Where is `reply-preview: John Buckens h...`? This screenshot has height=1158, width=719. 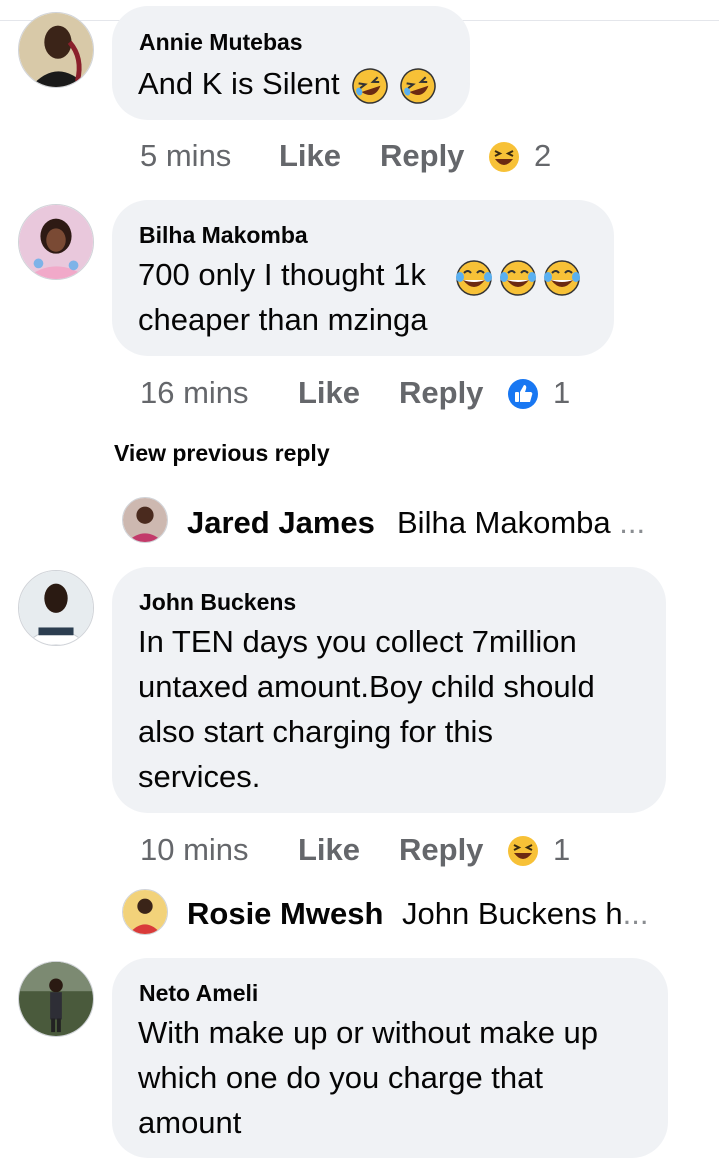 reply-preview: John Buckens h... is located at coordinates (525, 914).